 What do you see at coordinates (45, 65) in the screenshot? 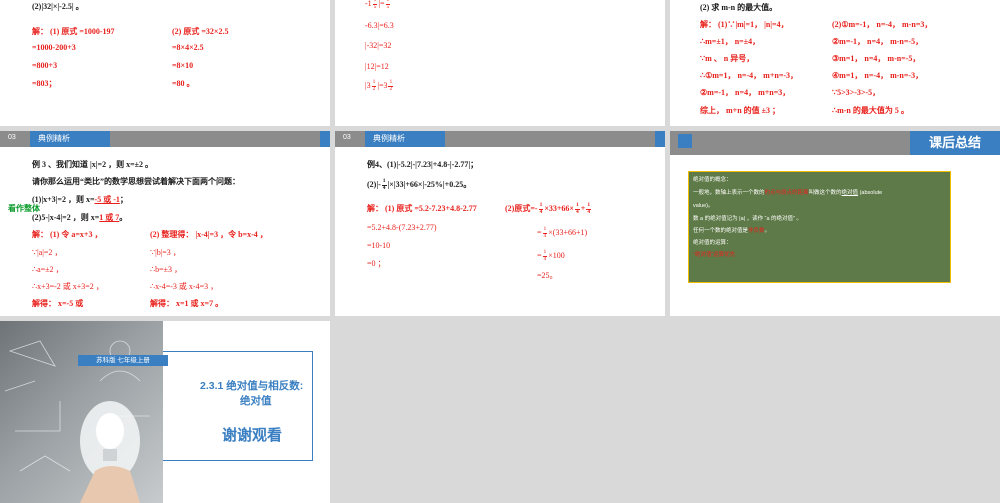
I see `solution-line: =800+3` at bounding box center [45, 65].